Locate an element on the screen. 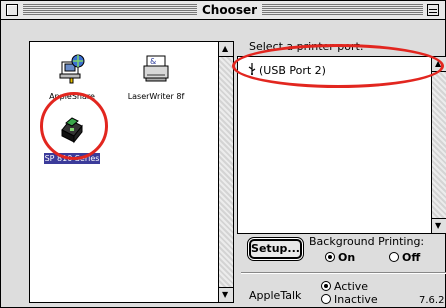 The width and height of the screenshot is (446, 308). laserwriter-icon: & is located at coordinates (156, 68).